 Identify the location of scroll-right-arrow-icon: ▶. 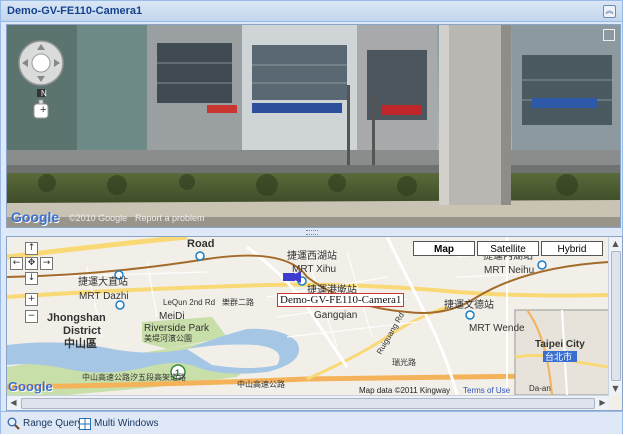
(602, 402).